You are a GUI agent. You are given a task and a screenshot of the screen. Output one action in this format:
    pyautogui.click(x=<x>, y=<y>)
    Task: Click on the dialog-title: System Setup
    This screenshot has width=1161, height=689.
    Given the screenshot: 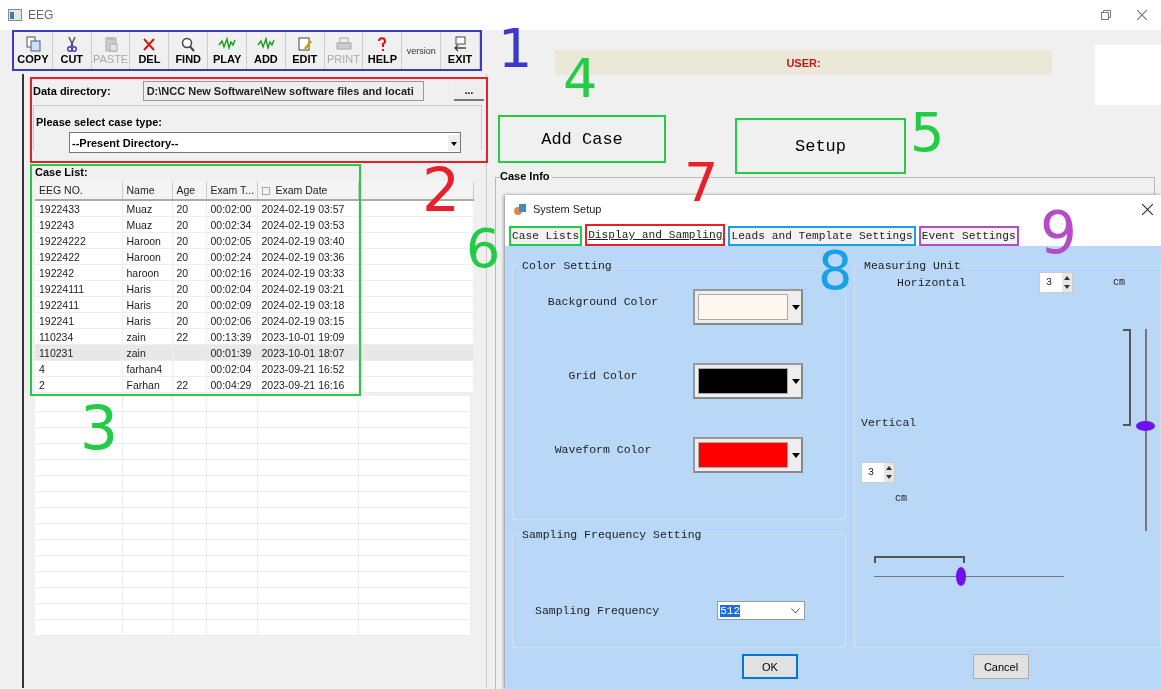 What is the action you would take?
    pyautogui.click(x=567, y=209)
    